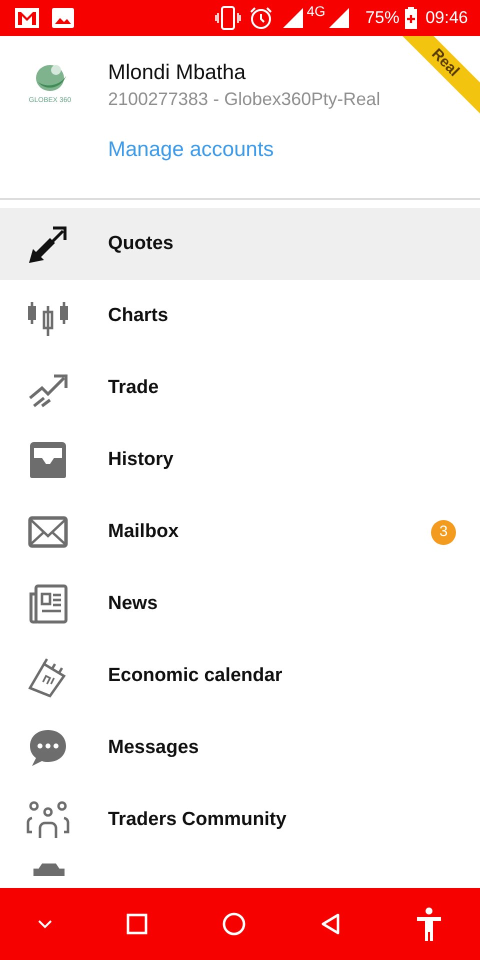 This screenshot has height=960, width=480. What do you see at coordinates (240, 244) in the screenshot?
I see `menu-item: Quotes` at bounding box center [240, 244].